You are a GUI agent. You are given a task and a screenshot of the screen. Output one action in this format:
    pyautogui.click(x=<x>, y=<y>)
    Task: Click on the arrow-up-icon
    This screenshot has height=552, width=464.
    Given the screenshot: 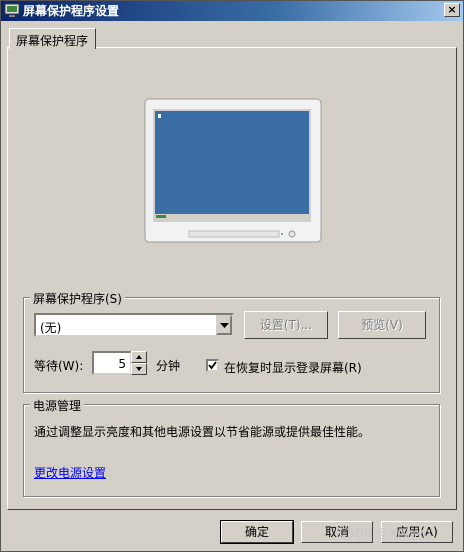 What is the action you would take?
    pyautogui.click(x=139, y=357)
    